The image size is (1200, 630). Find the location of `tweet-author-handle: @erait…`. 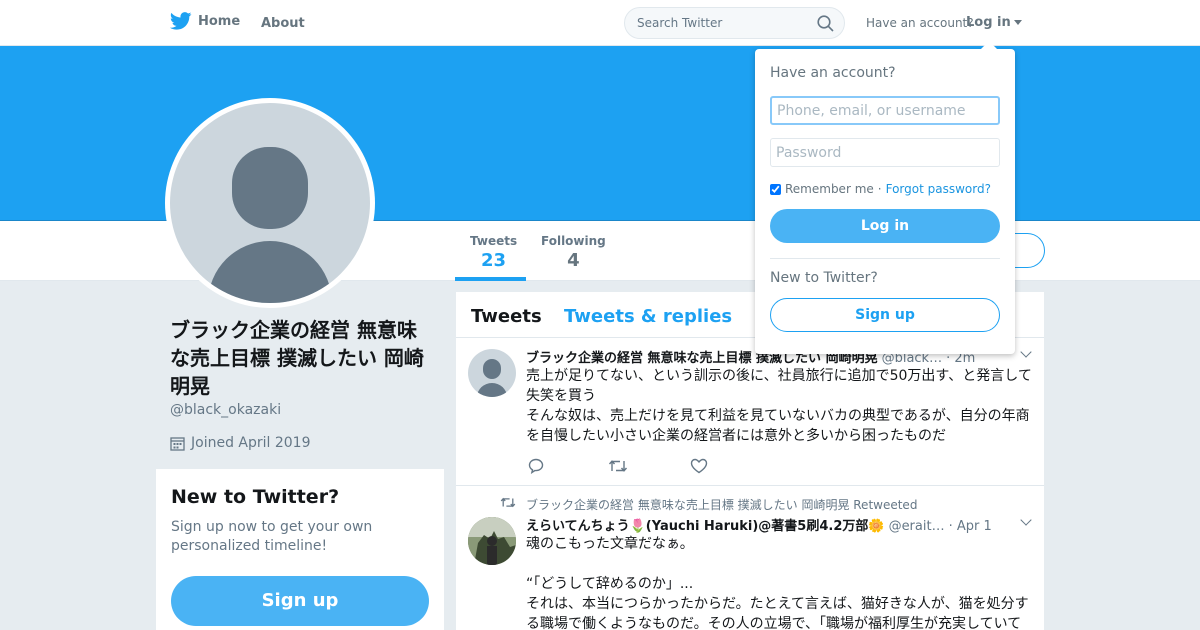

tweet-author-handle: @erait… is located at coordinates (917, 526).